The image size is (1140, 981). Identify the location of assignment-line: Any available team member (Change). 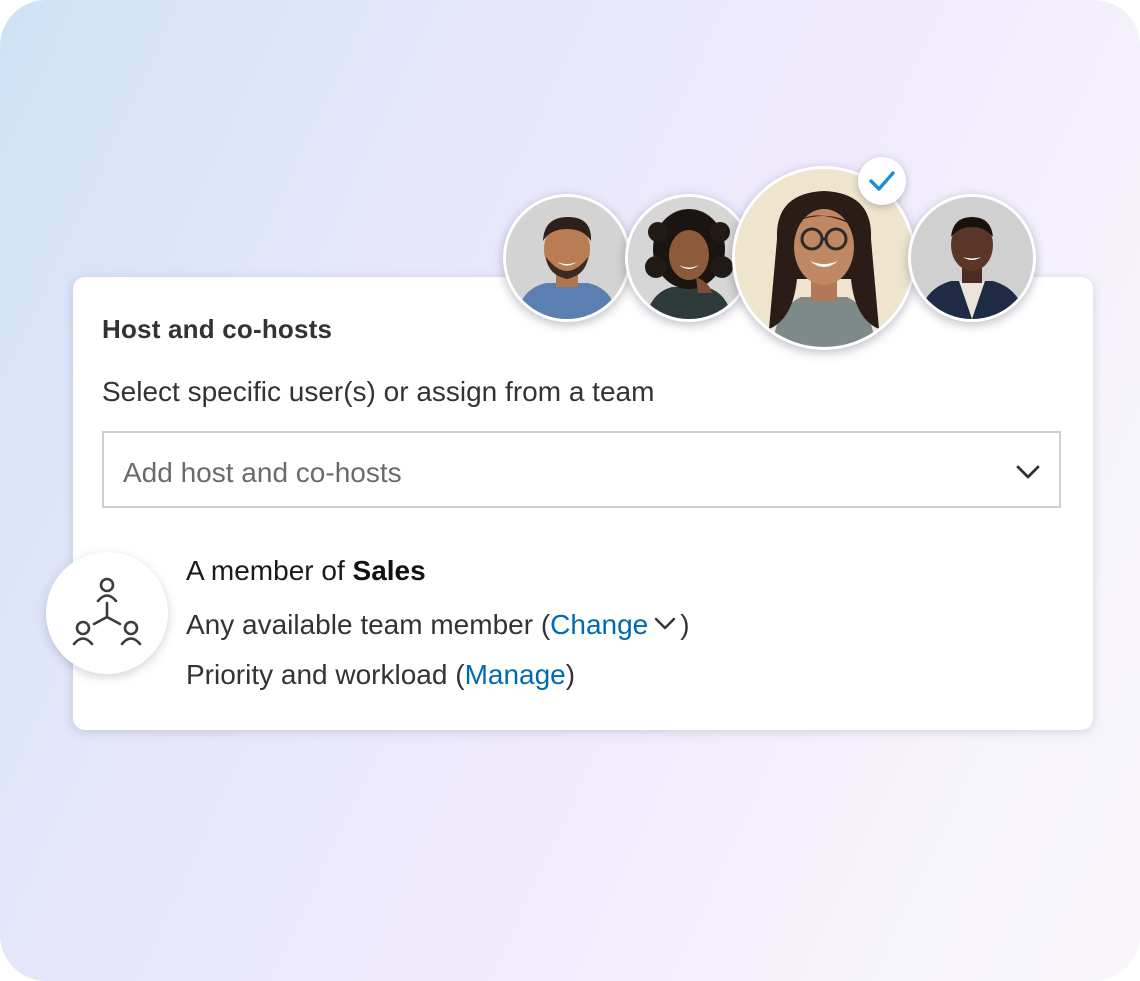
(438, 624).